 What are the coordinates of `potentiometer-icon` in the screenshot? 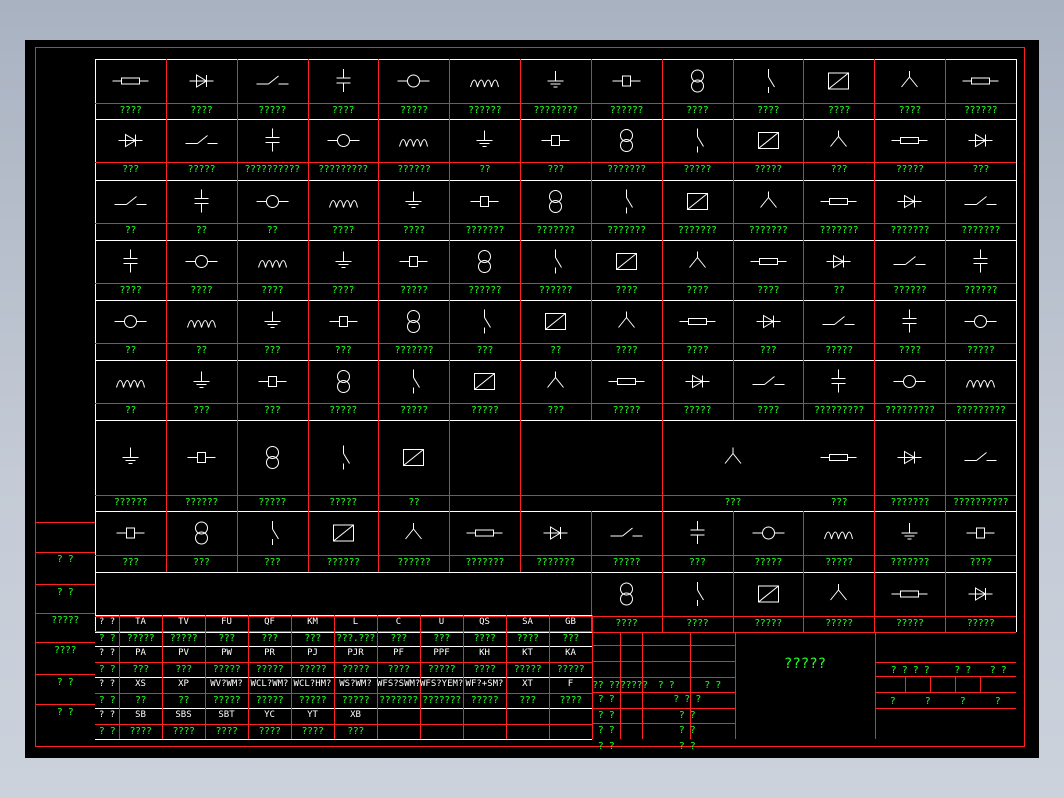 It's located at (272, 81).